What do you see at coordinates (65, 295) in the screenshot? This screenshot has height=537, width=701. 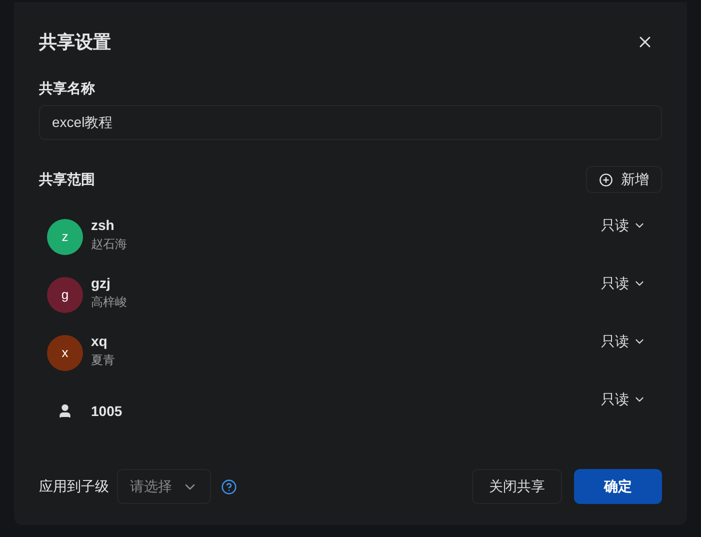 I see `avatar: g` at bounding box center [65, 295].